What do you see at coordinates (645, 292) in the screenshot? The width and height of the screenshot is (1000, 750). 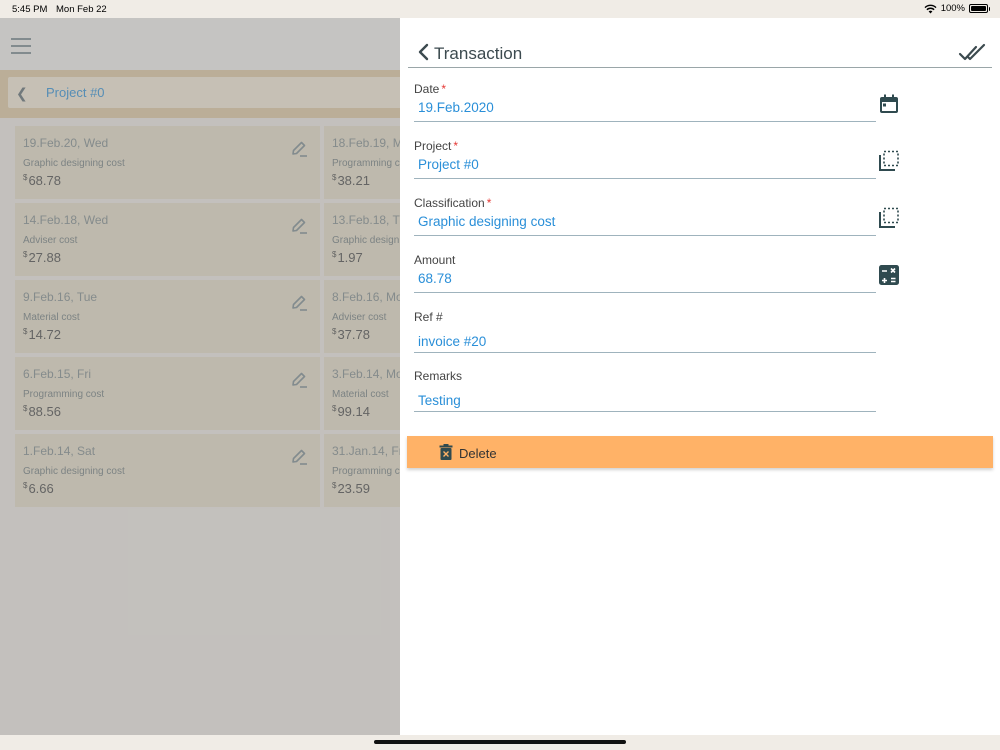 I see `amount-underline` at bounding box center [645, 292].